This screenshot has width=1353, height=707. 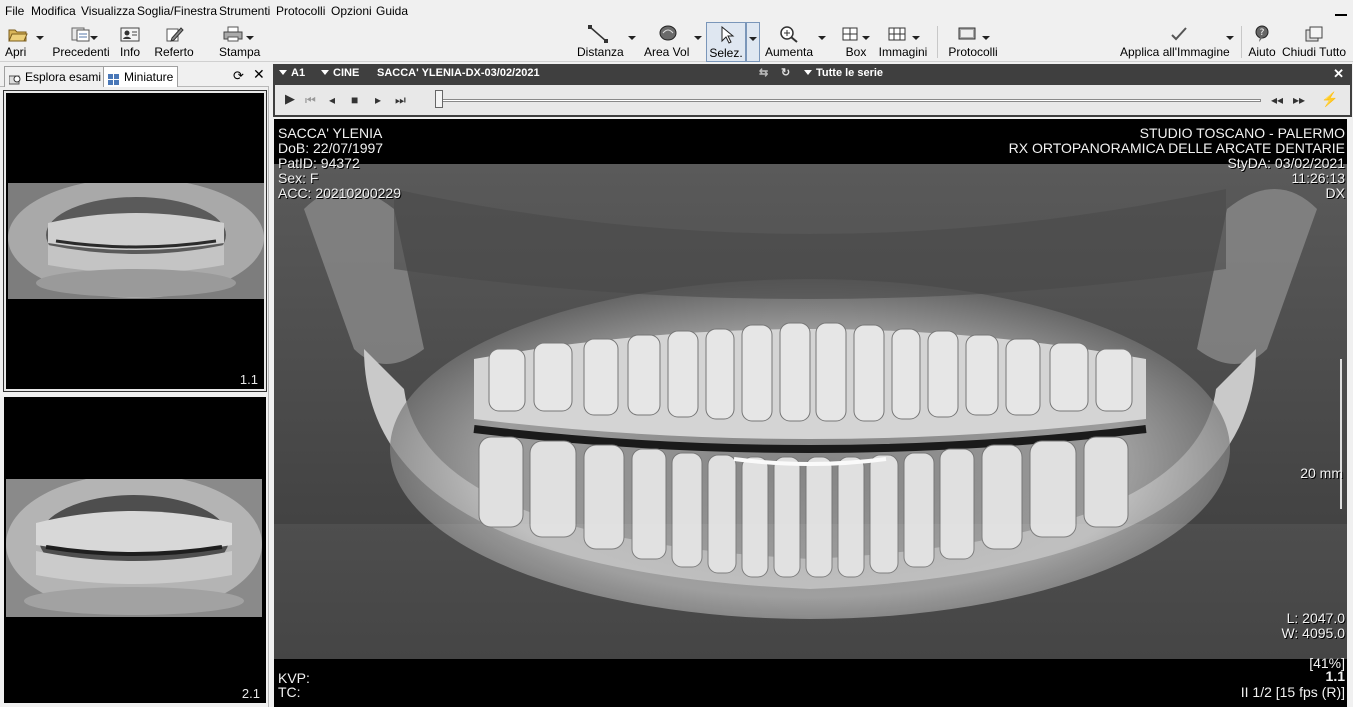 What do you see at coordinates (141, 76) in the screenshot?
I see `tab-miniature: Miniature` at bounding box center [141, 76].